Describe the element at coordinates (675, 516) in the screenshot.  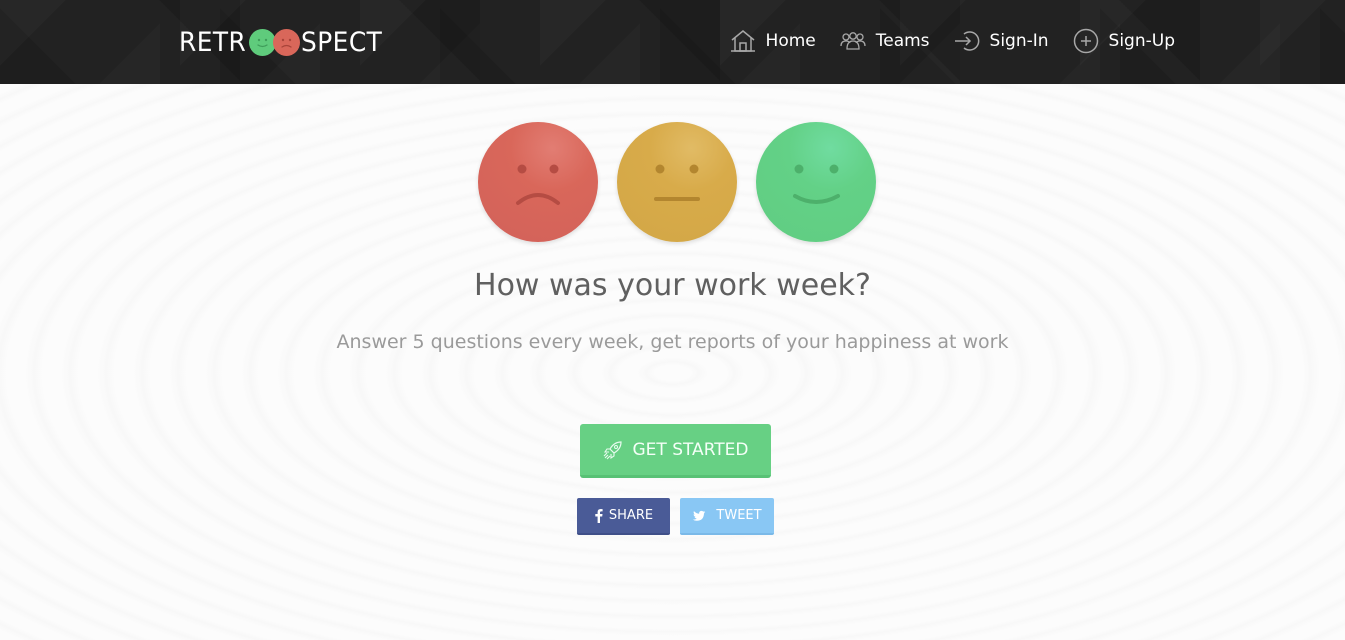
I see `share-buttons: SHARE TWEET` at that location.